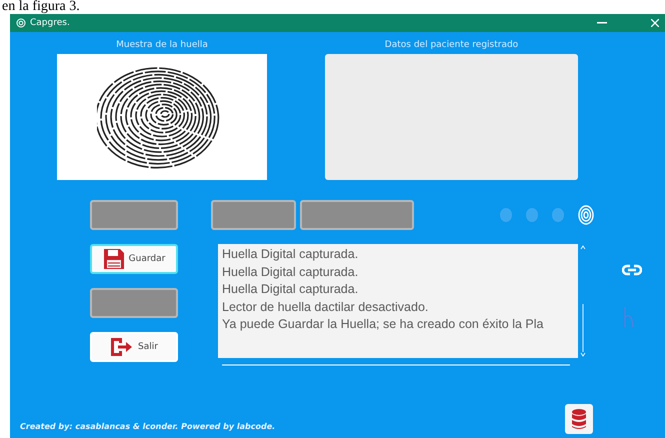 The width and height of the screenshot is (665, 438). What do you see at coordinates (122, 347) in the screenshot?
I see `exit-icon` at bounding box center [122, 347].